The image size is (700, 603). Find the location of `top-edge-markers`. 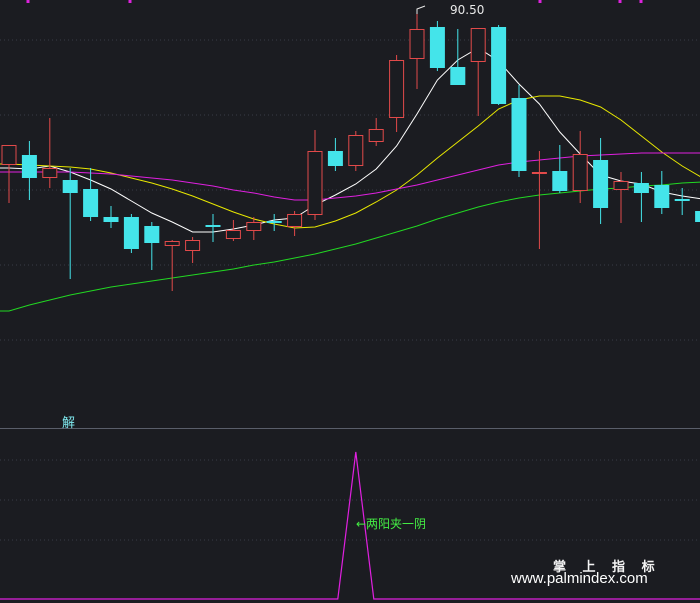

top-edge-markers is located at coordinates (334, 1).